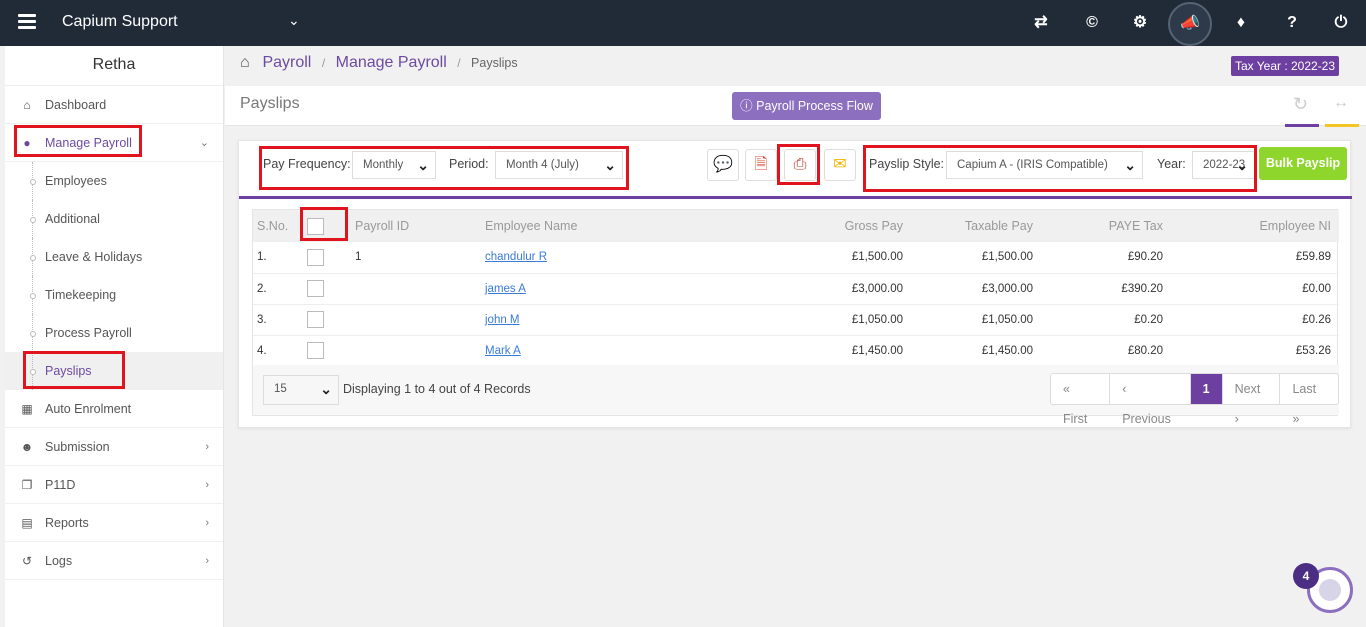 The height and width of the screenshot is (627, 1366). What do you see at coordinates (840, 165) in the screenshot?
I see `email-icon: ✉` at bounding box center [840, 165].